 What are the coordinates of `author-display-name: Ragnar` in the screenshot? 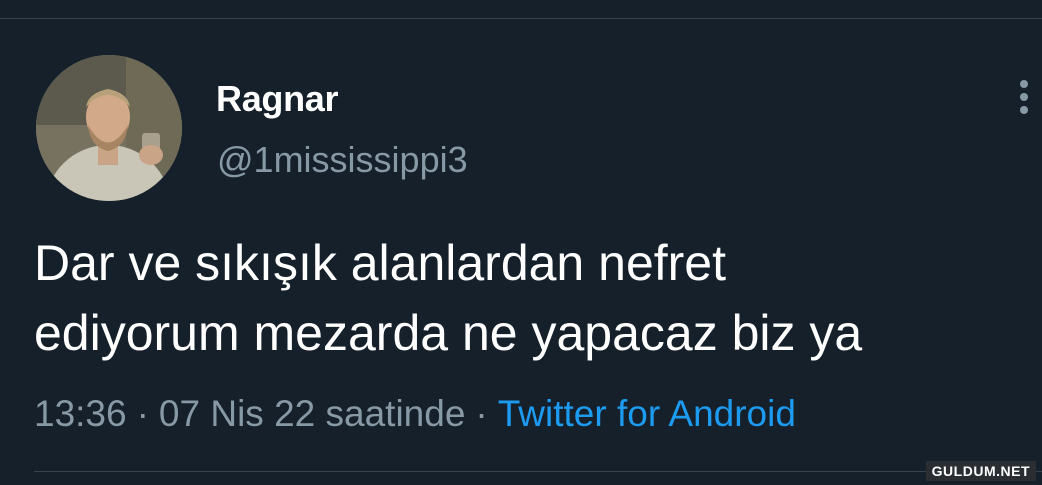 It's located at (277, 99).